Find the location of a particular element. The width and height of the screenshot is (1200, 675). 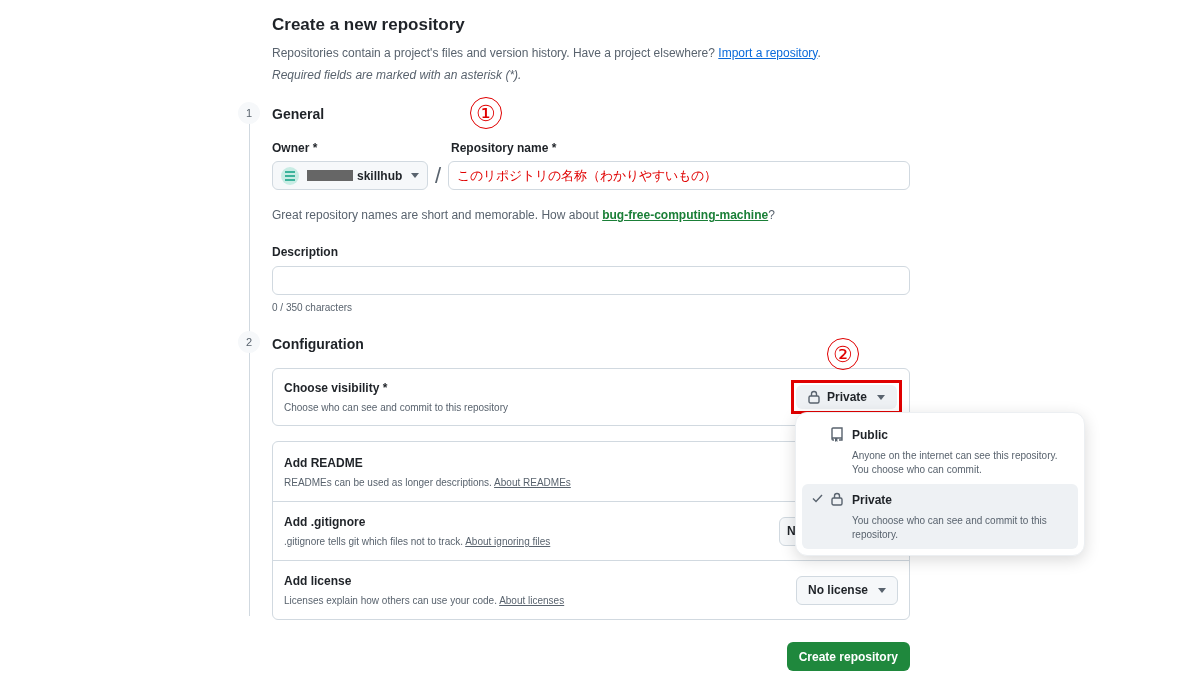

menu-item-label: Private is located at coordinates (873, 500).